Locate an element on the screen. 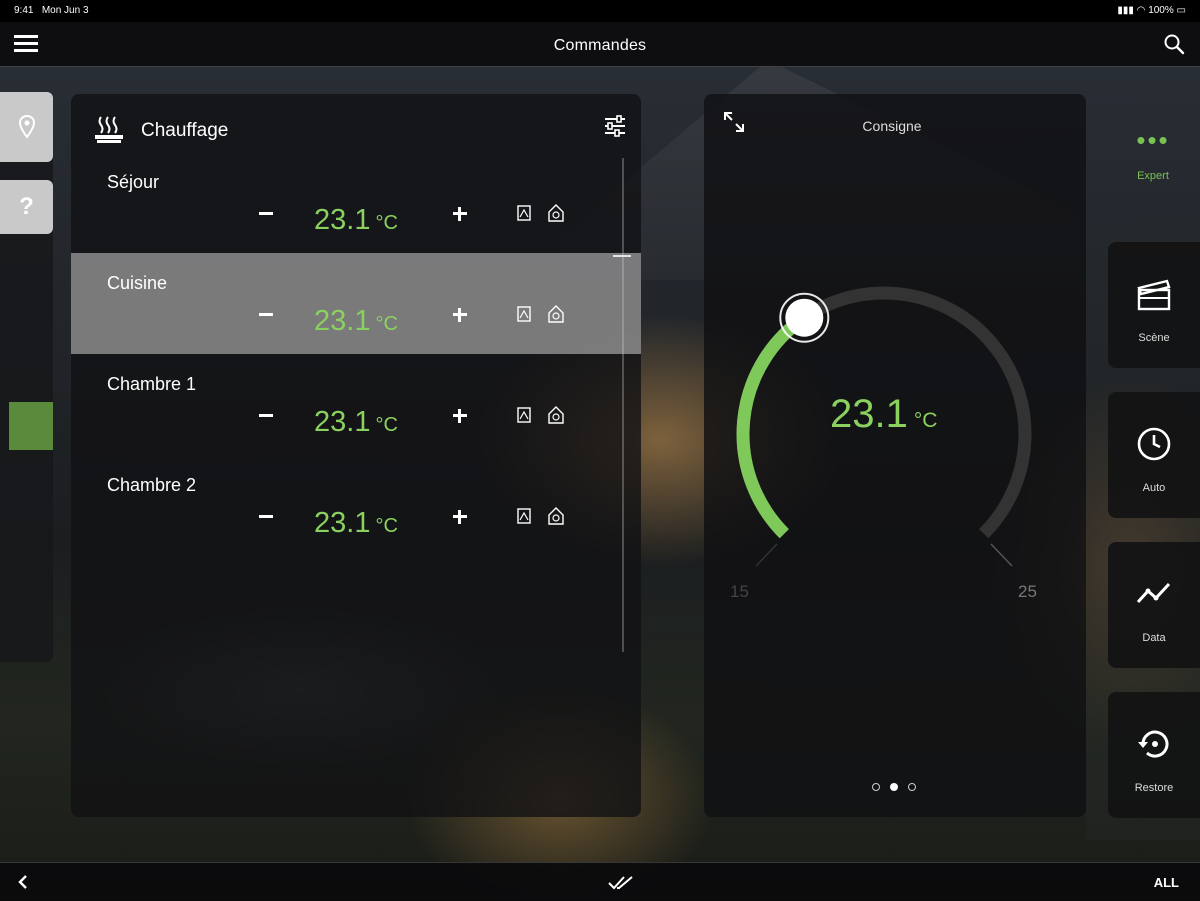  clapperboard-icon is located at coordinates (1154, 295).